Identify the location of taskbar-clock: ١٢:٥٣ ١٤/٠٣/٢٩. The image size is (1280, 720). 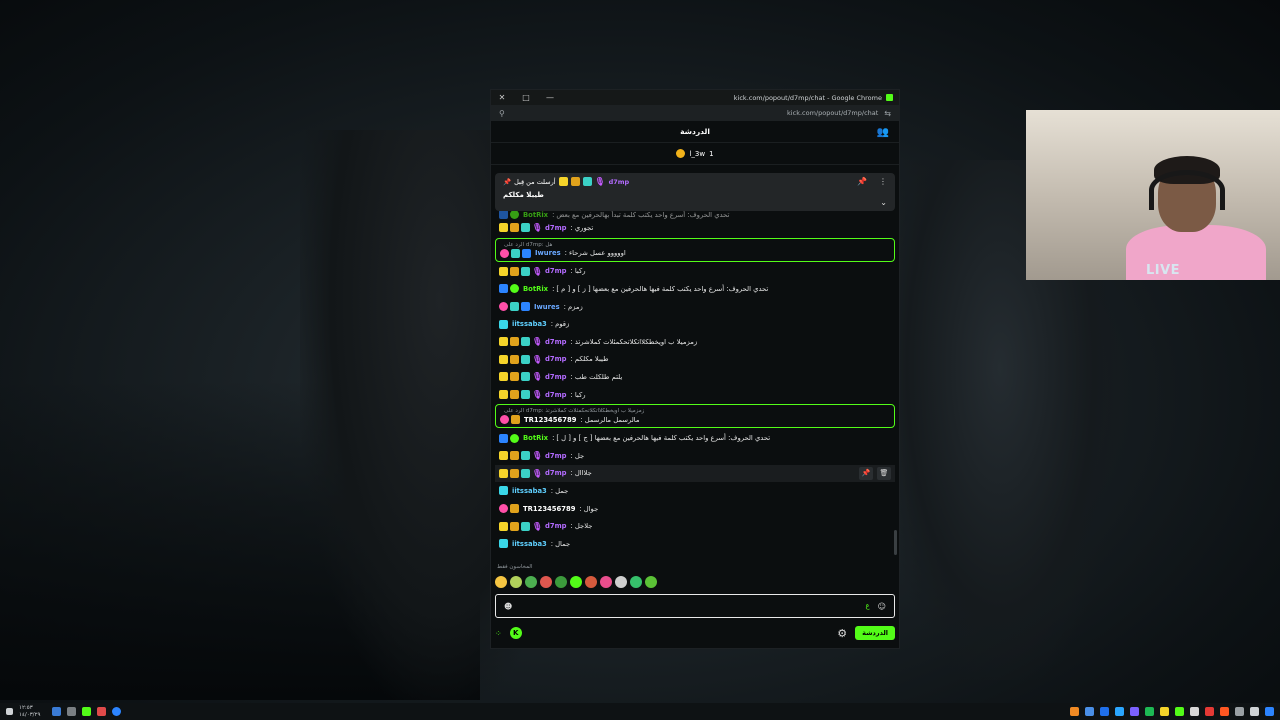
(29, 712).